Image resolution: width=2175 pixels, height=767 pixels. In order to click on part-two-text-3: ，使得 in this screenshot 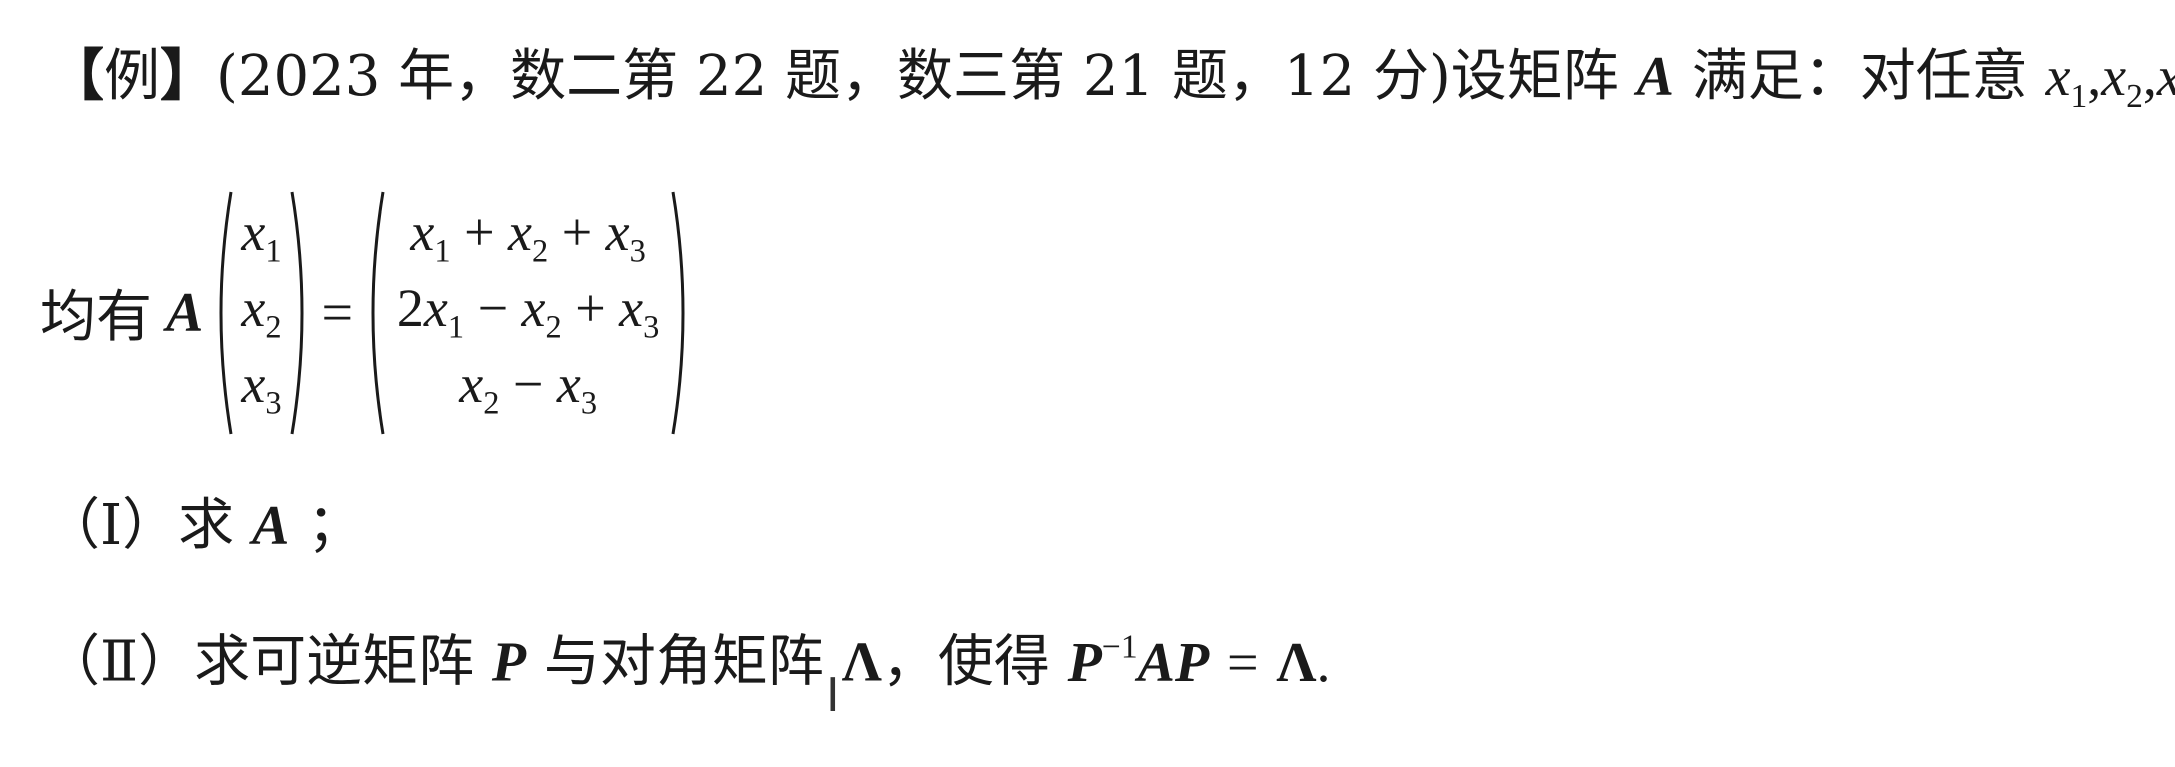, I will do `click(965, 662)`.